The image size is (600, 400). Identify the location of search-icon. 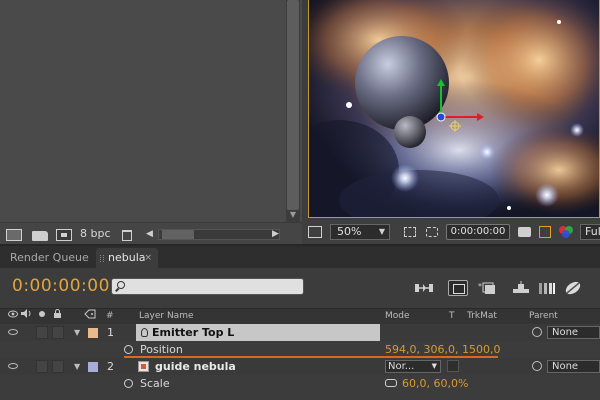
(121, 285).